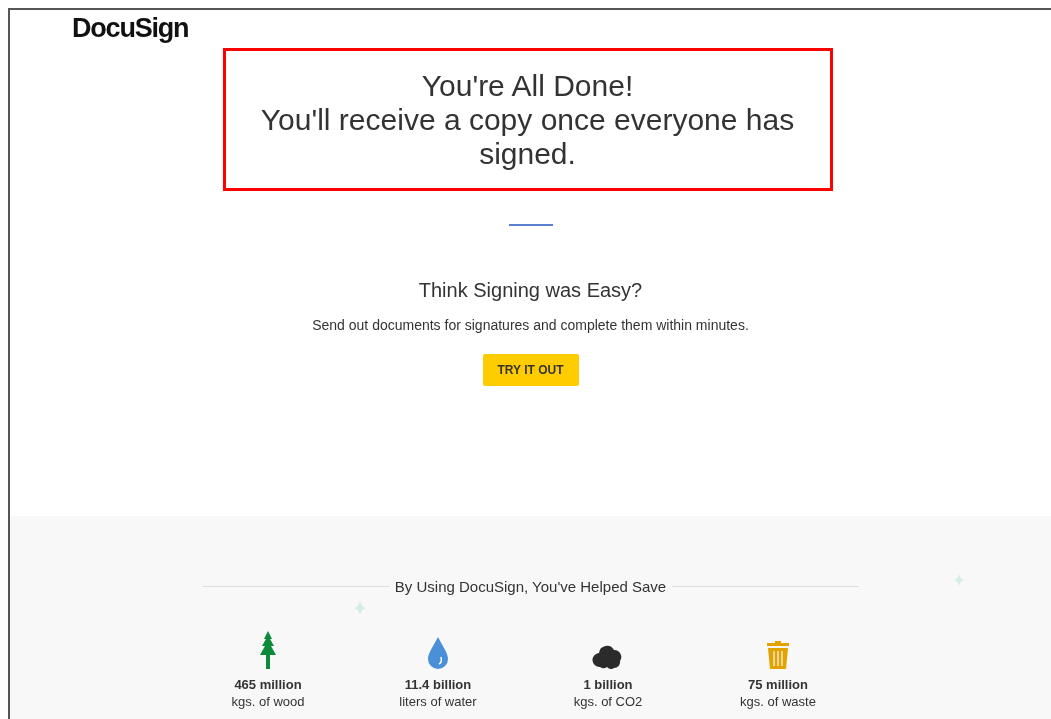  What do you see at coordinates (438, 684) in the screenshot?
I see `stat-value: 11.4 billion` at bounding box center [438, 684].